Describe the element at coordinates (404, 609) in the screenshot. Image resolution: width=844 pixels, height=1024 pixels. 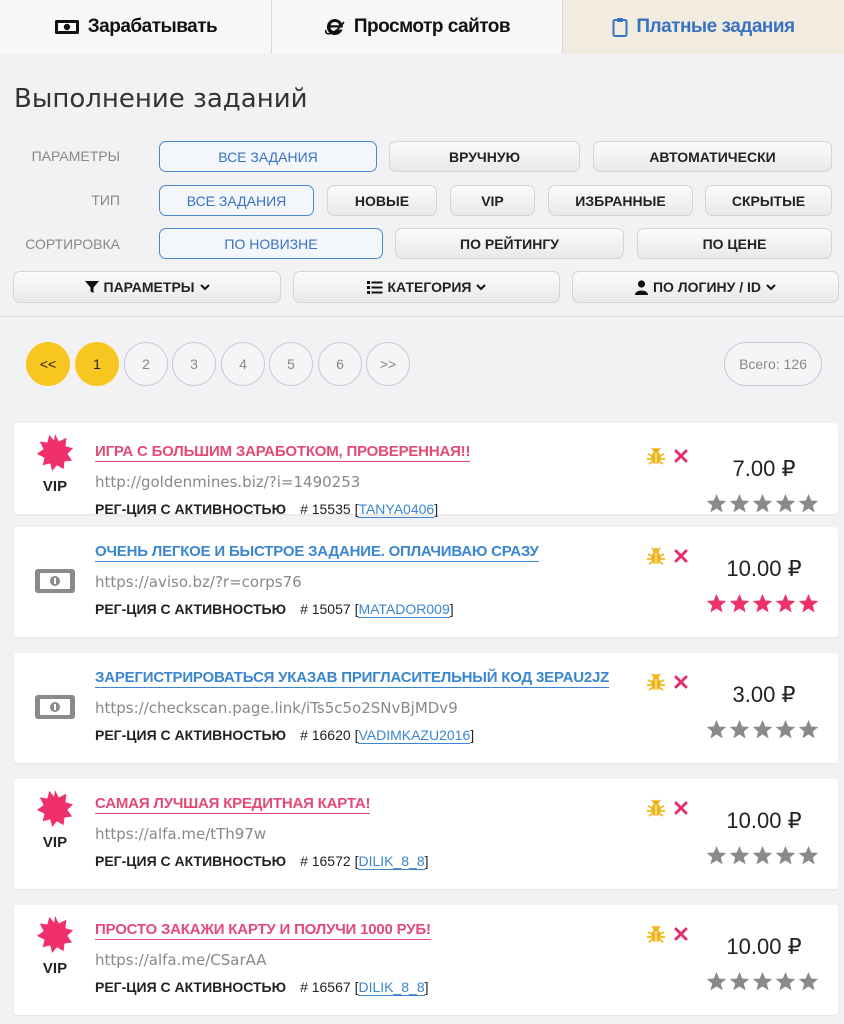
I see `task-author-link: MATADOR009` at that location.